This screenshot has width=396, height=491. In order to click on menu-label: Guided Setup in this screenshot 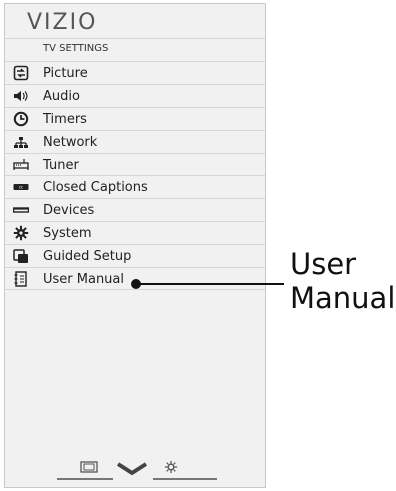, I will do `click(87, 257)`.